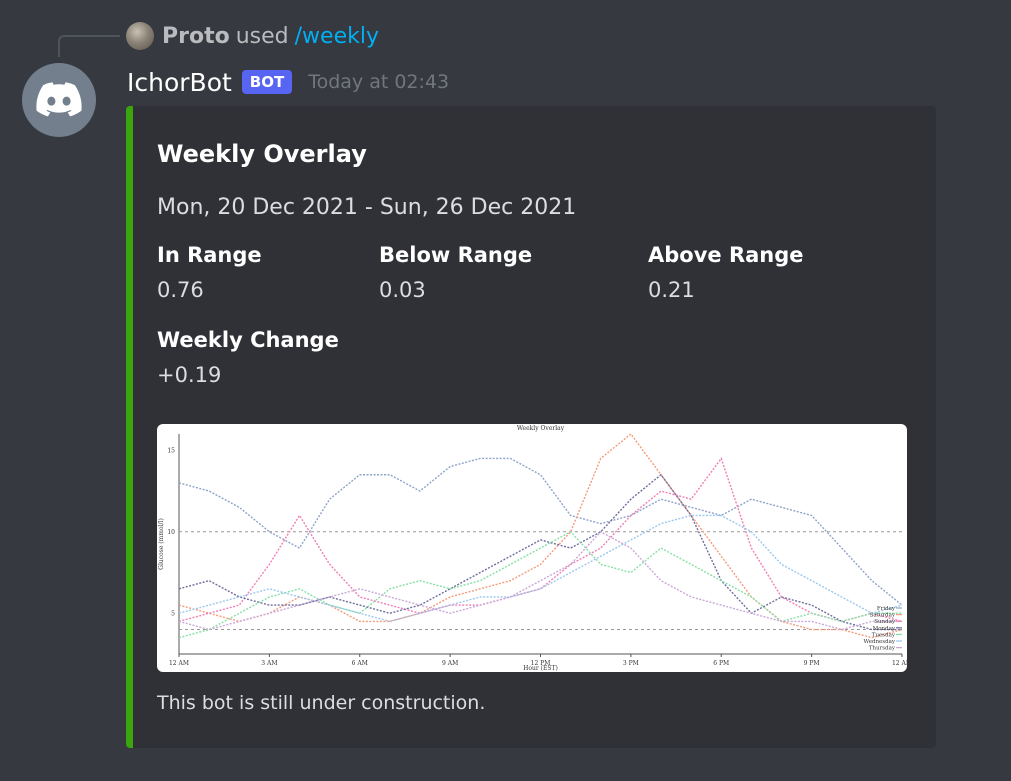  Describe the element at coordinates (541, 428) in the screenshot. I see `chart-title: Weekly Overlay` at that location.